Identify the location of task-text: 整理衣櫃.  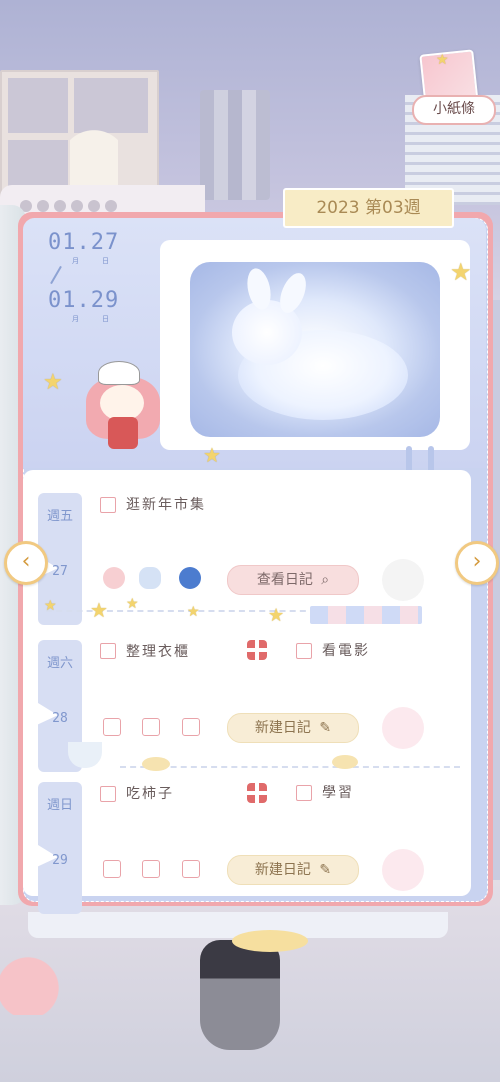
(158, 652).